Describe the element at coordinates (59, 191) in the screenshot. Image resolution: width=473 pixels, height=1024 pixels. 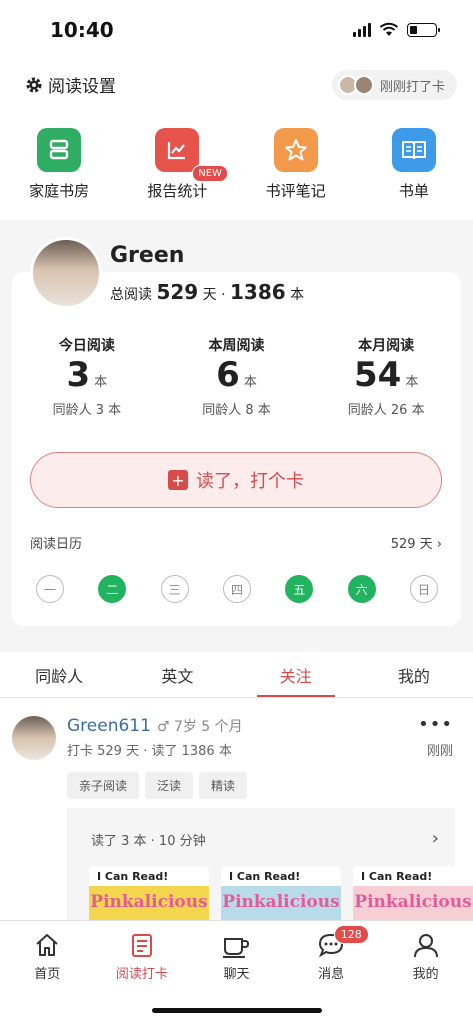
I see `feature-label: 家庭书房` at that location.